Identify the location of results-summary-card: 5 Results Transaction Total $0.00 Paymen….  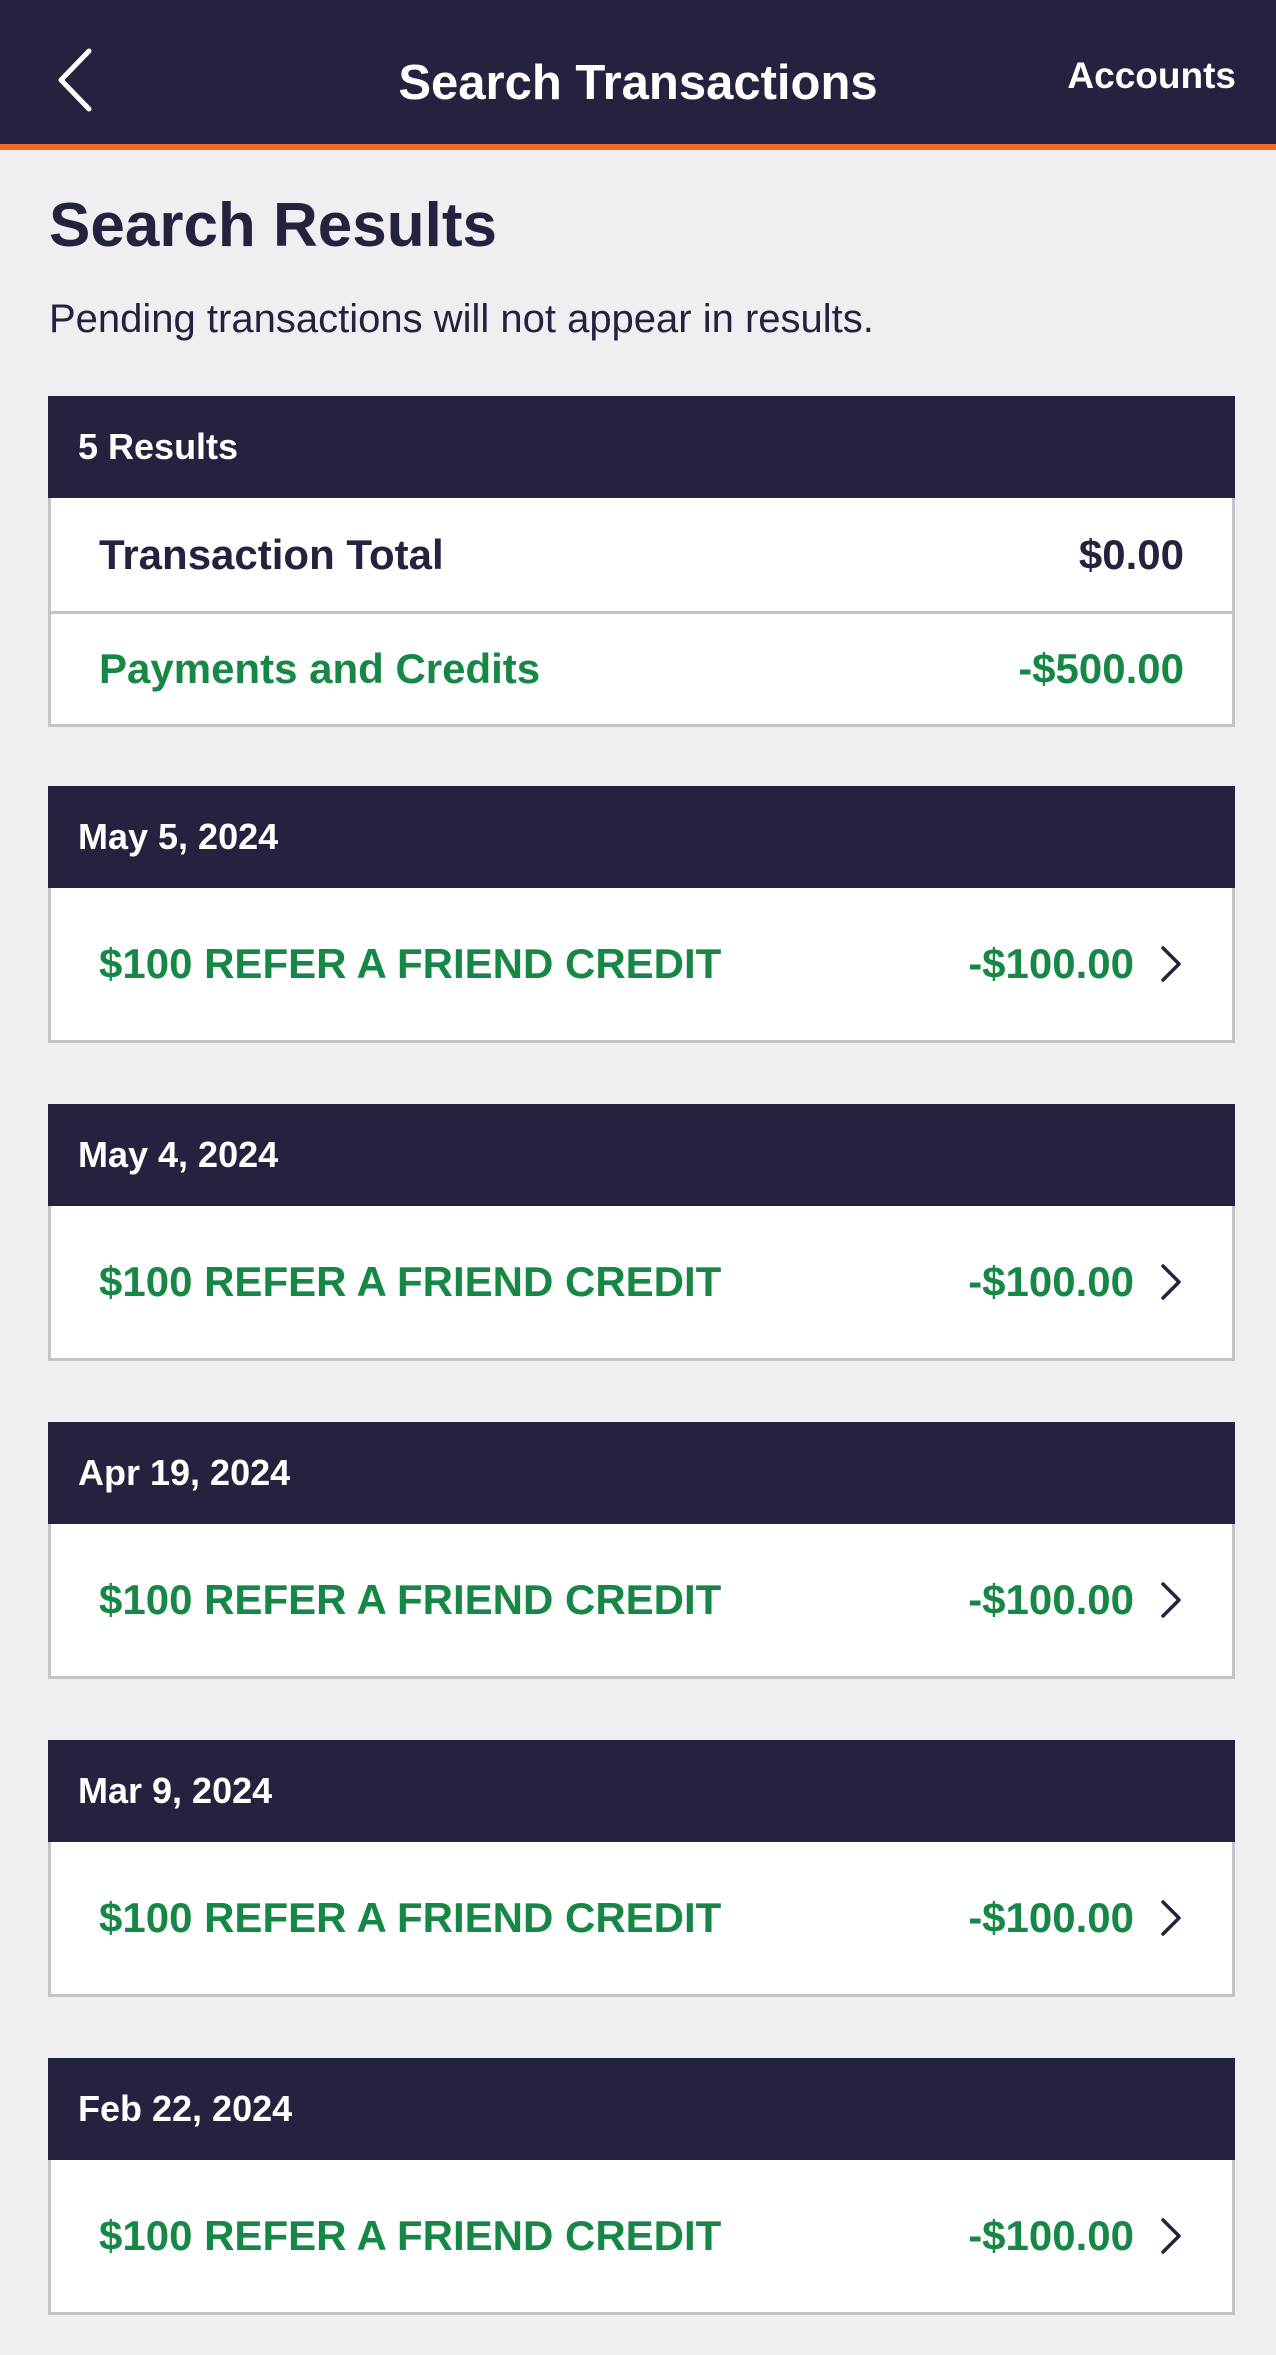
(641, 561).